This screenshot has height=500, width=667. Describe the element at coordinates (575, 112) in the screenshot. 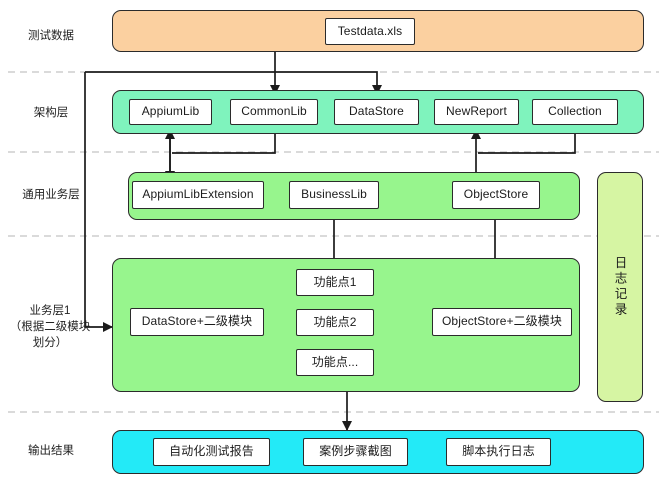

I see `node-collection: Collection` at that location.